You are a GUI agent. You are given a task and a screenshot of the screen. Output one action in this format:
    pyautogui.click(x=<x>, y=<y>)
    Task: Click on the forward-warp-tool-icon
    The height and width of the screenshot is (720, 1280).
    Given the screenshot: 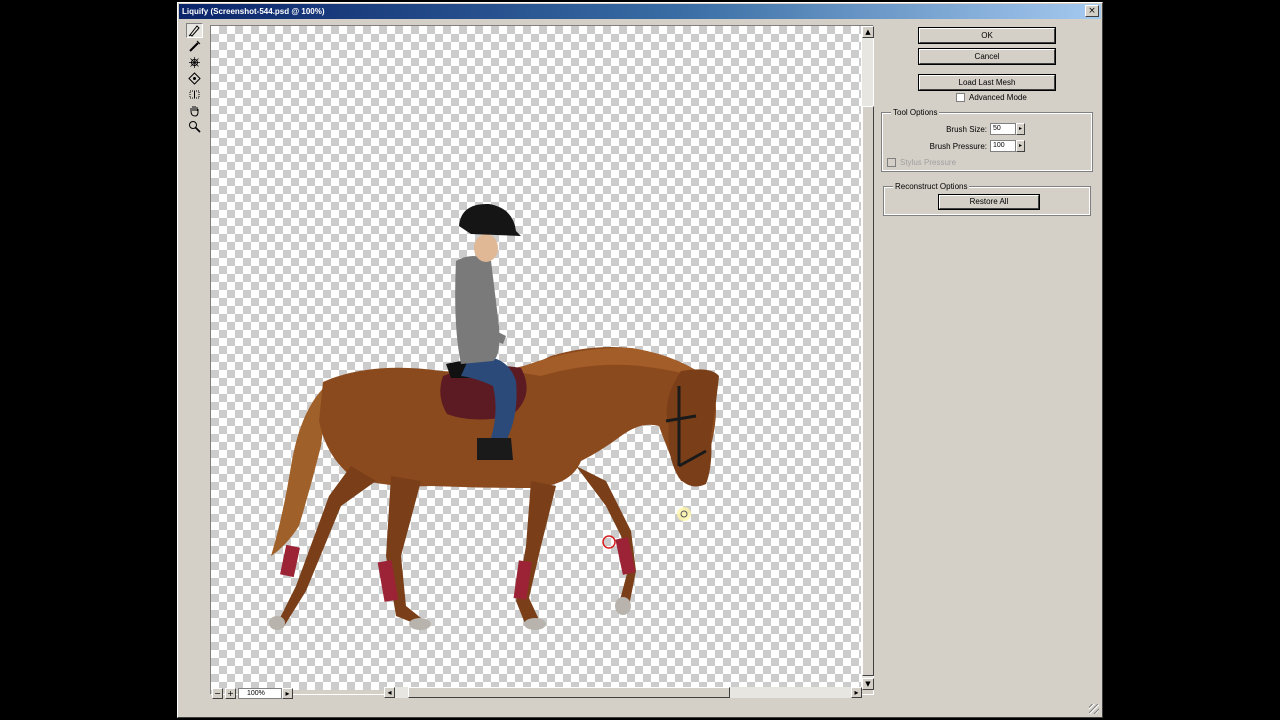 What is the action you would take?
    pyautogui.click(x=194, y=30)
    